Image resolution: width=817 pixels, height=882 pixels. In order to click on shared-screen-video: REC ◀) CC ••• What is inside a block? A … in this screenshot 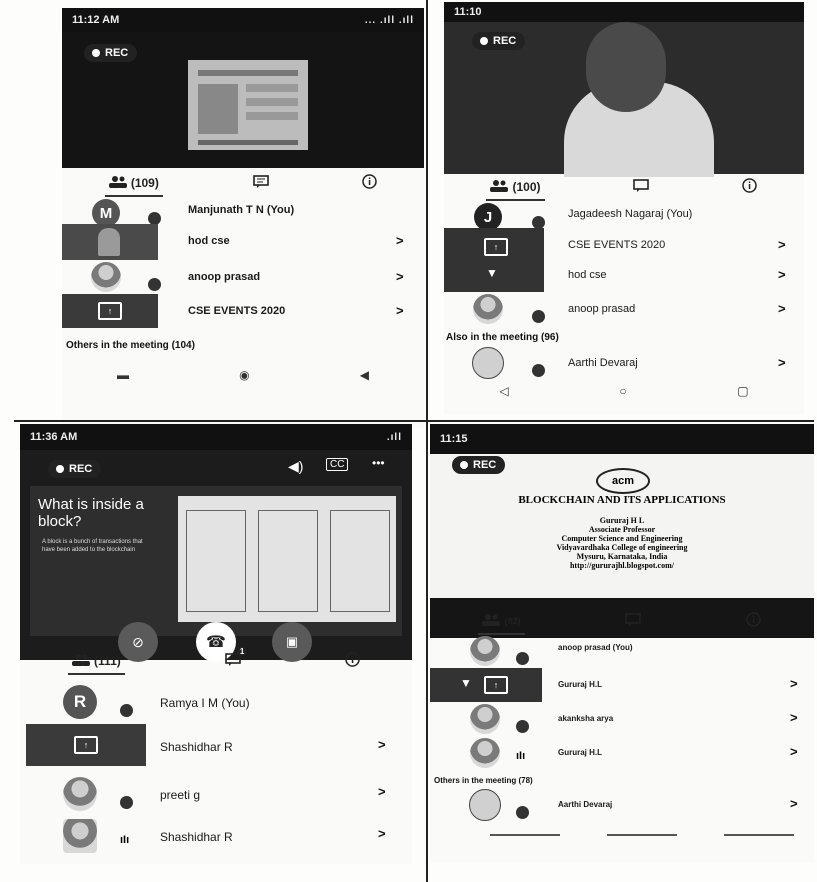, I will do `click(216, 556)`.